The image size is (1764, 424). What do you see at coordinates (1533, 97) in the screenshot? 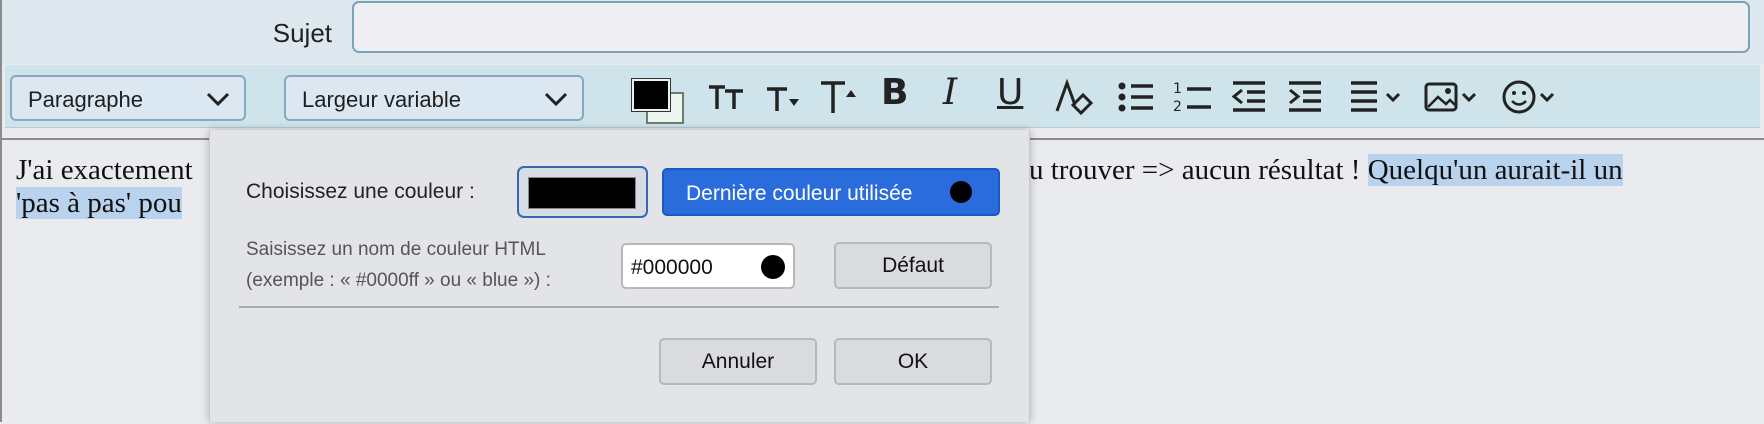
I see `emoji-menu-icon` at bounding box center [1533, 97].